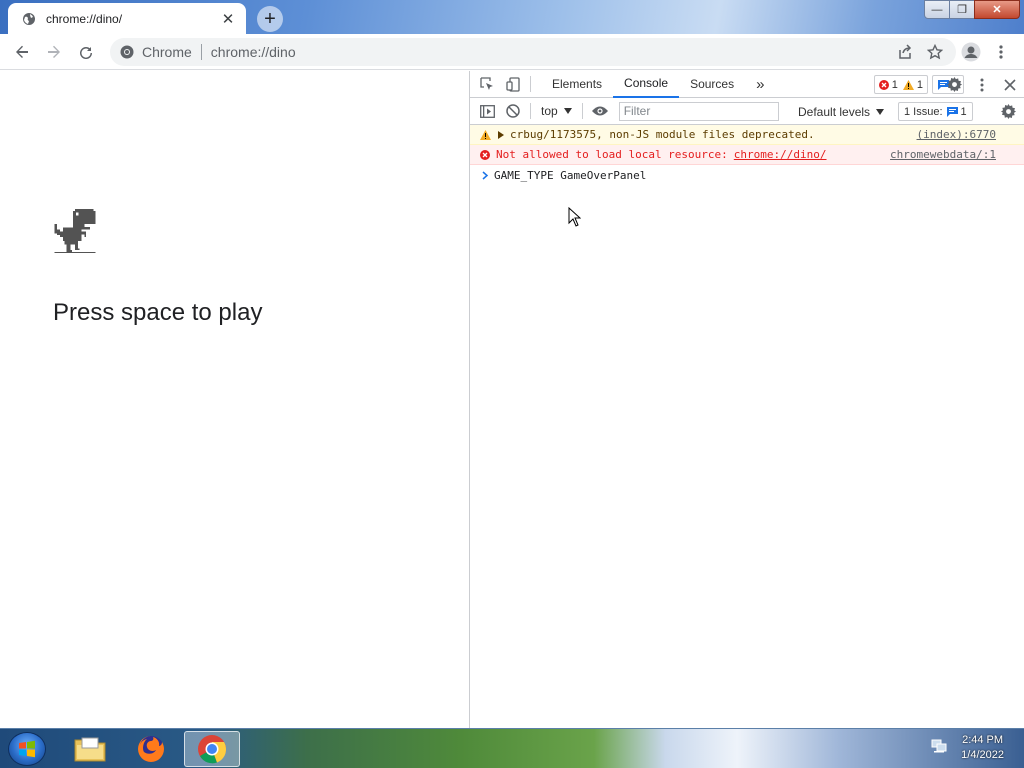  I want to click on error-count: 1, so click(894, 84).